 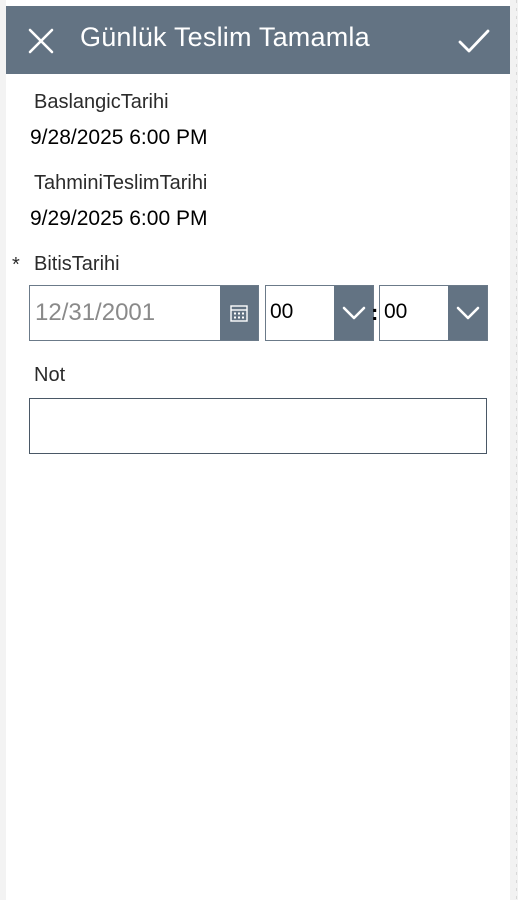 I want to click on close-button, so click(x=41, y=41).